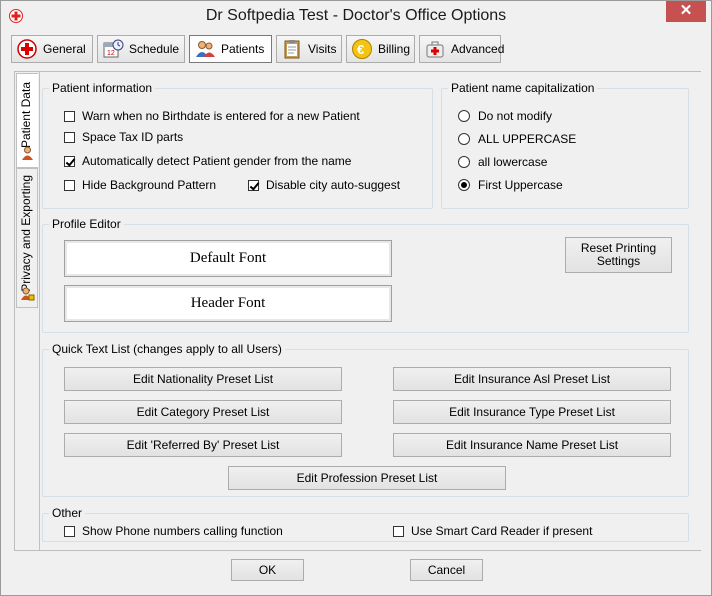  Describe the element at coordinates (446, 570) in the screenshot. I see `cancel-button: Cancel` at that location.